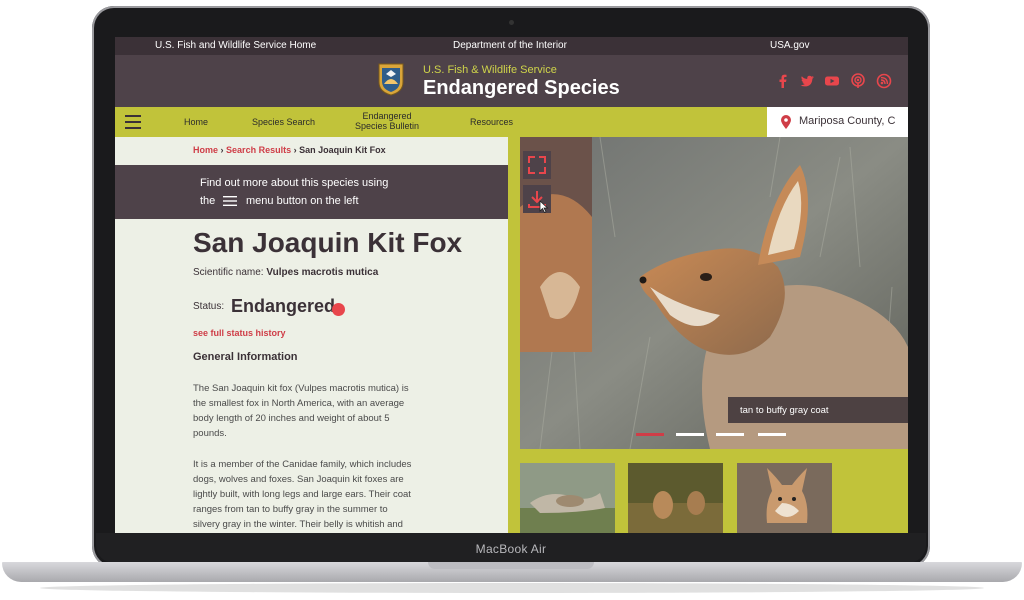  What do you see at coordinates (490, 70) in the screenshot?
I see `service-name: U.S. Fish & Wildlife Service` at bounding box center [490, 70].